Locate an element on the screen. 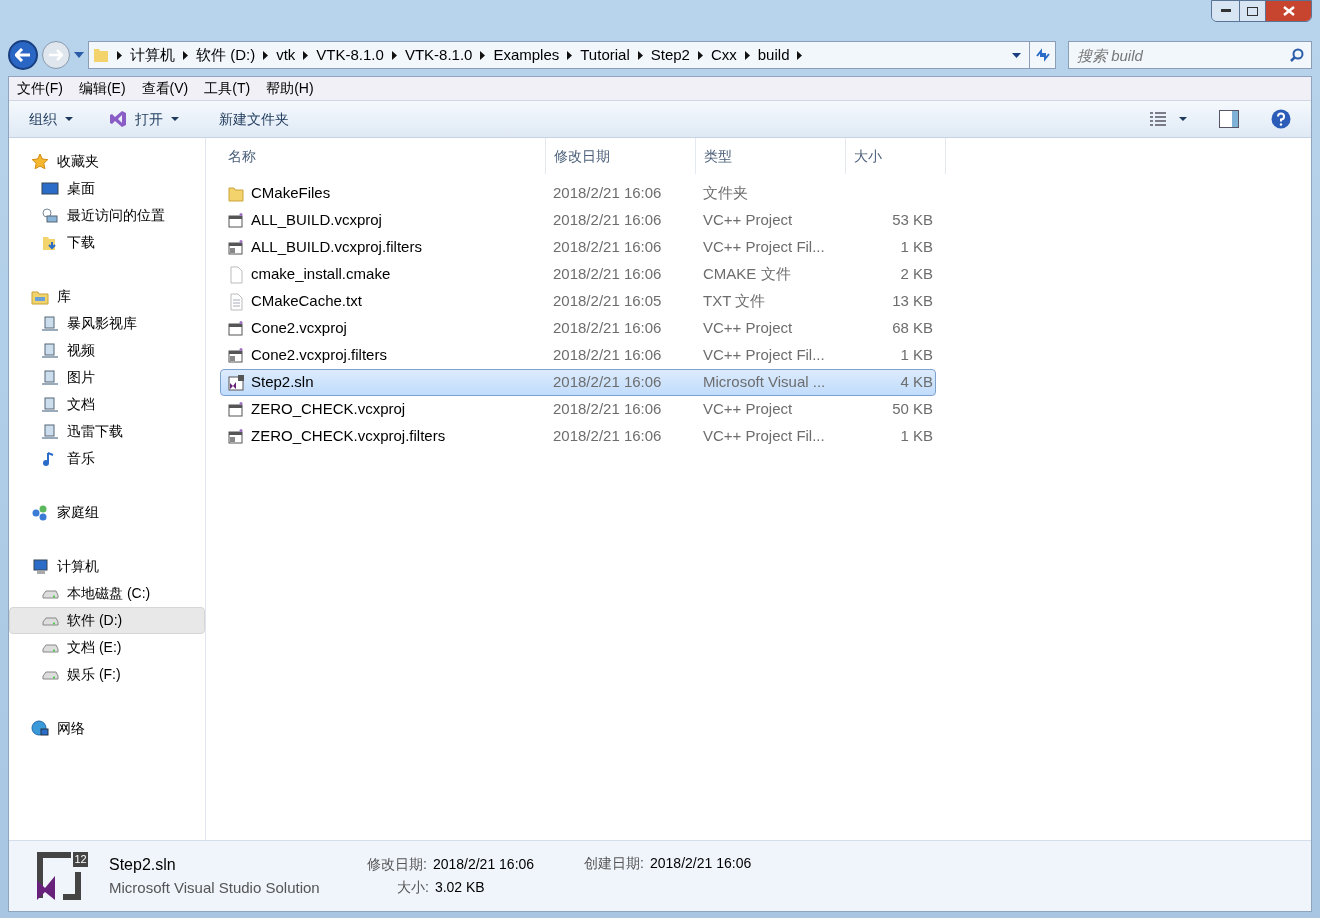 This screenshot has width=1320, height=918. recent-places-icon is located at coordinates (50, 215).